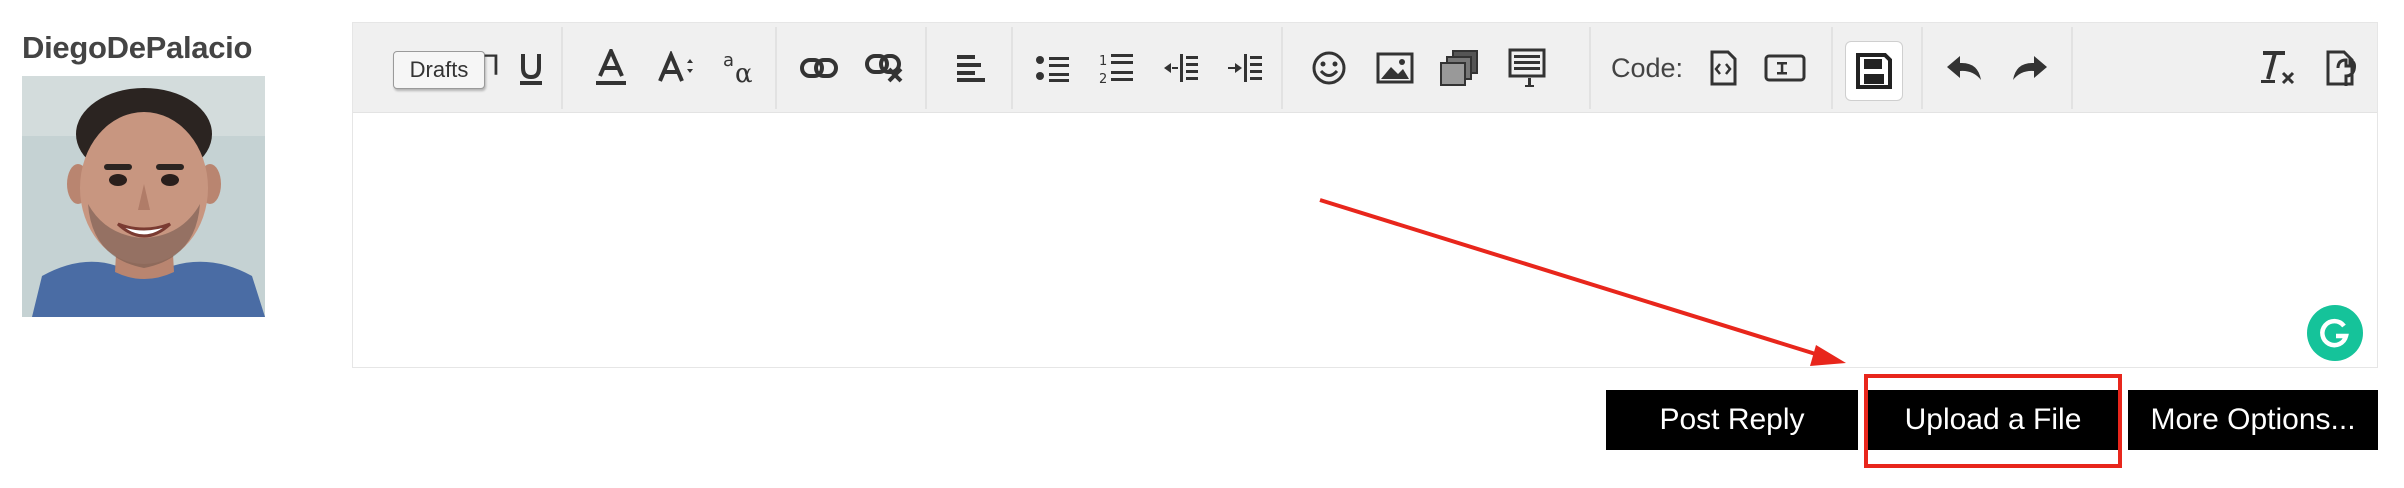 This screenshot has height=488, width=2404. What do you see at coordinates (491, 65) in the screenshot?
I see `italic-icon-fragment: ᒣ` at bounding box center [491, 65].